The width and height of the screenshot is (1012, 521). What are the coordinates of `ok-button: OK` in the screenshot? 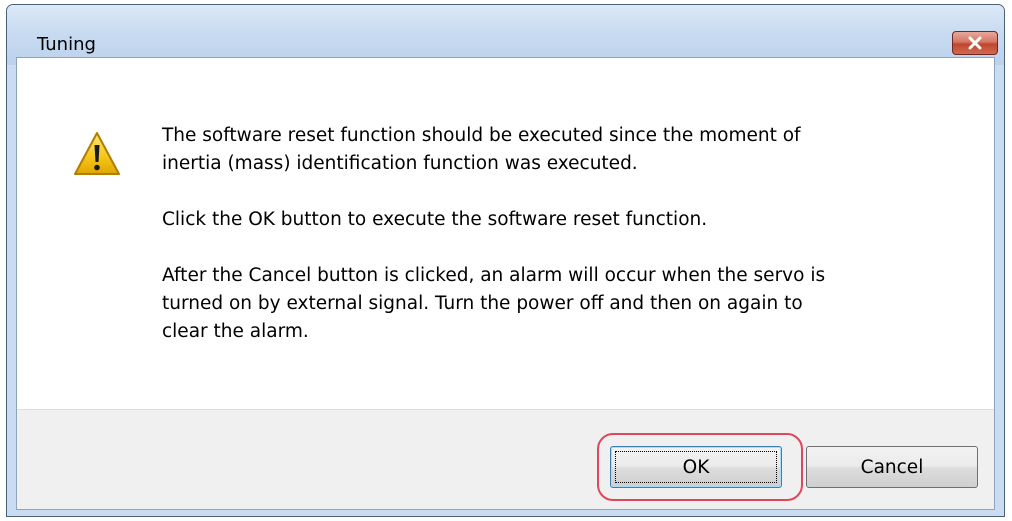 It's located at (696, 467).